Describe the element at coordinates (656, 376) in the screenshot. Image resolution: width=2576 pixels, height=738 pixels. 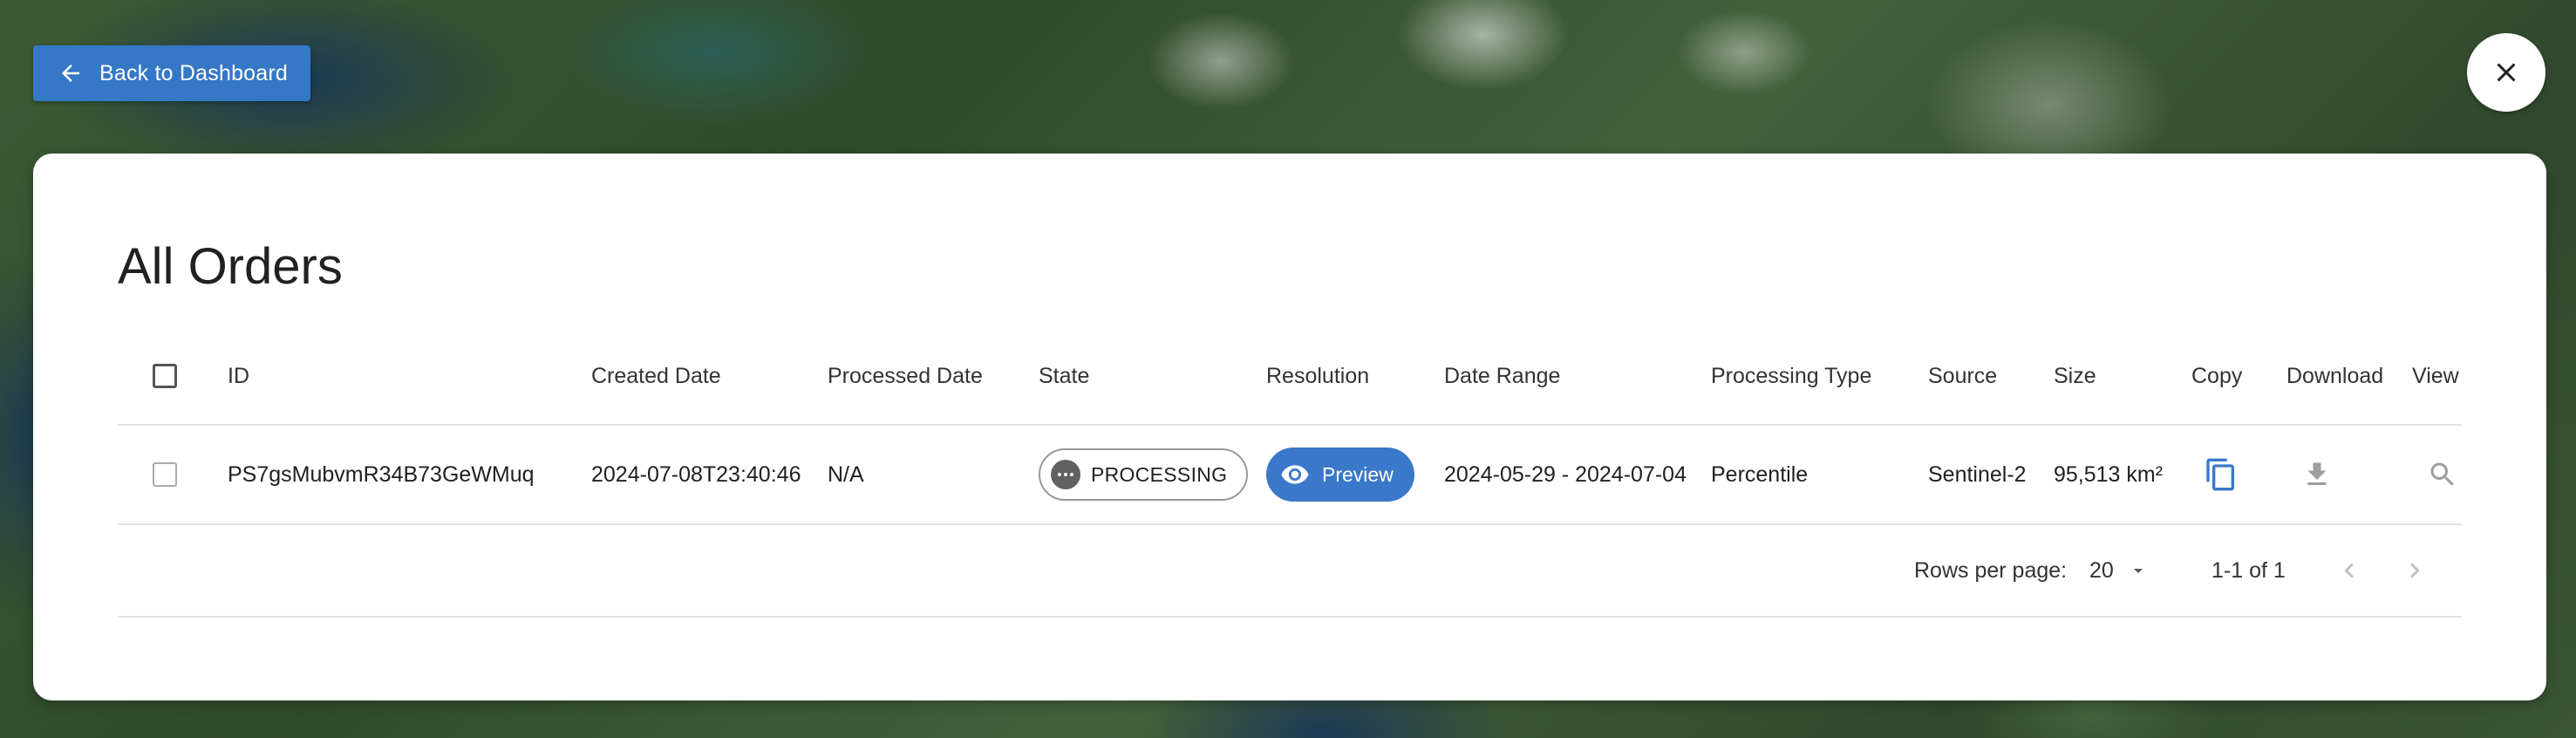
I see `column-header-created-date: Created Date` at that location.